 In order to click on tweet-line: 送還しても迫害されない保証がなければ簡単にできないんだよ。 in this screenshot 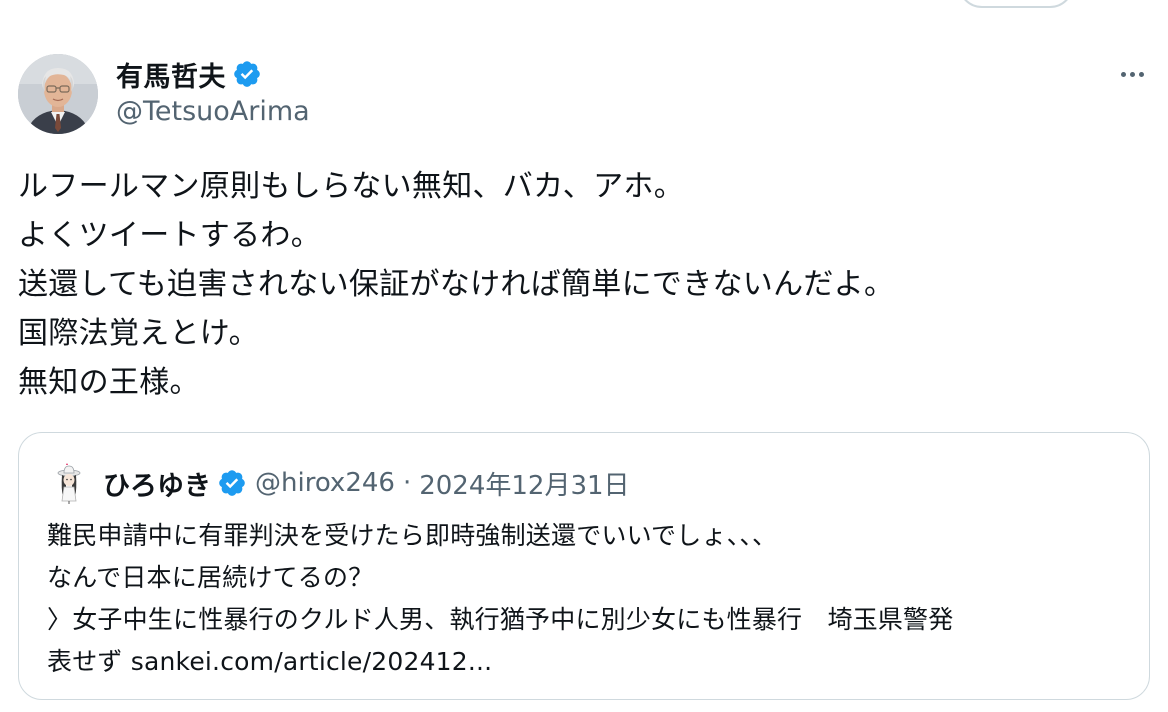, I will do `click(456, 284)`.